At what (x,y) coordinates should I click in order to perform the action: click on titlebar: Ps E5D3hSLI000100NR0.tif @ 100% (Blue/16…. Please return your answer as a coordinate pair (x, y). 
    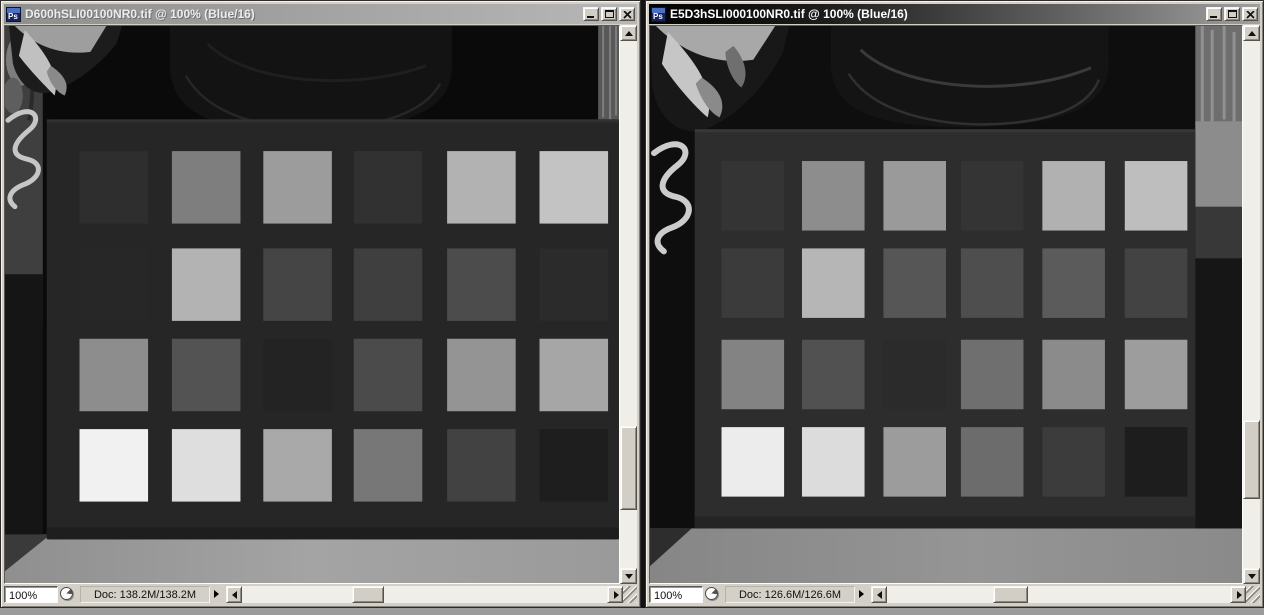
    Looking at the image, I should click on (954, 14).